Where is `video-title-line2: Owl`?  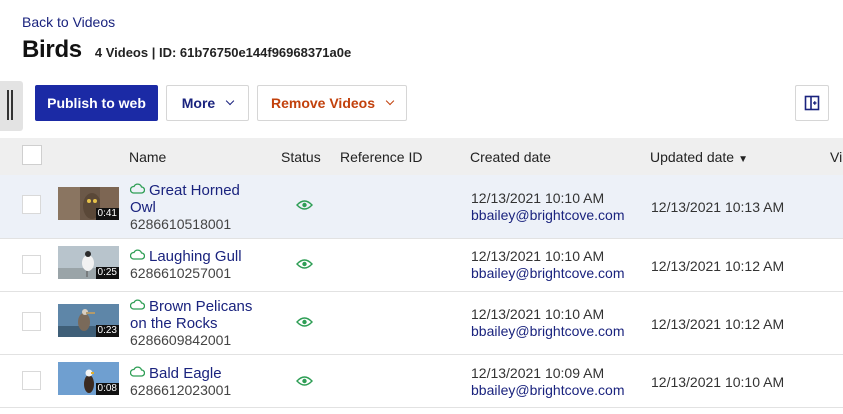
video-title-line2: Owl is located at coordinates (143, 207).